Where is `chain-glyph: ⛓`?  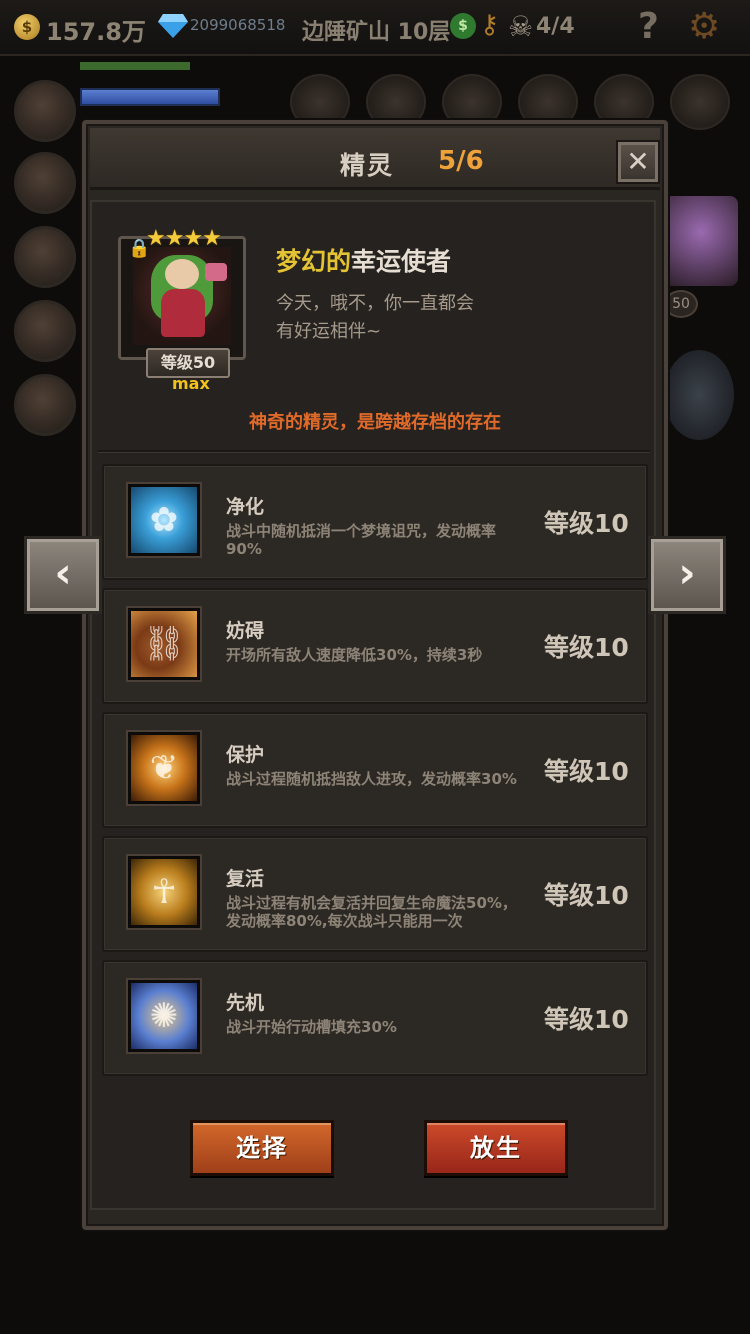
chain-glyph: ⛓ is located at coordinates (164, 644).